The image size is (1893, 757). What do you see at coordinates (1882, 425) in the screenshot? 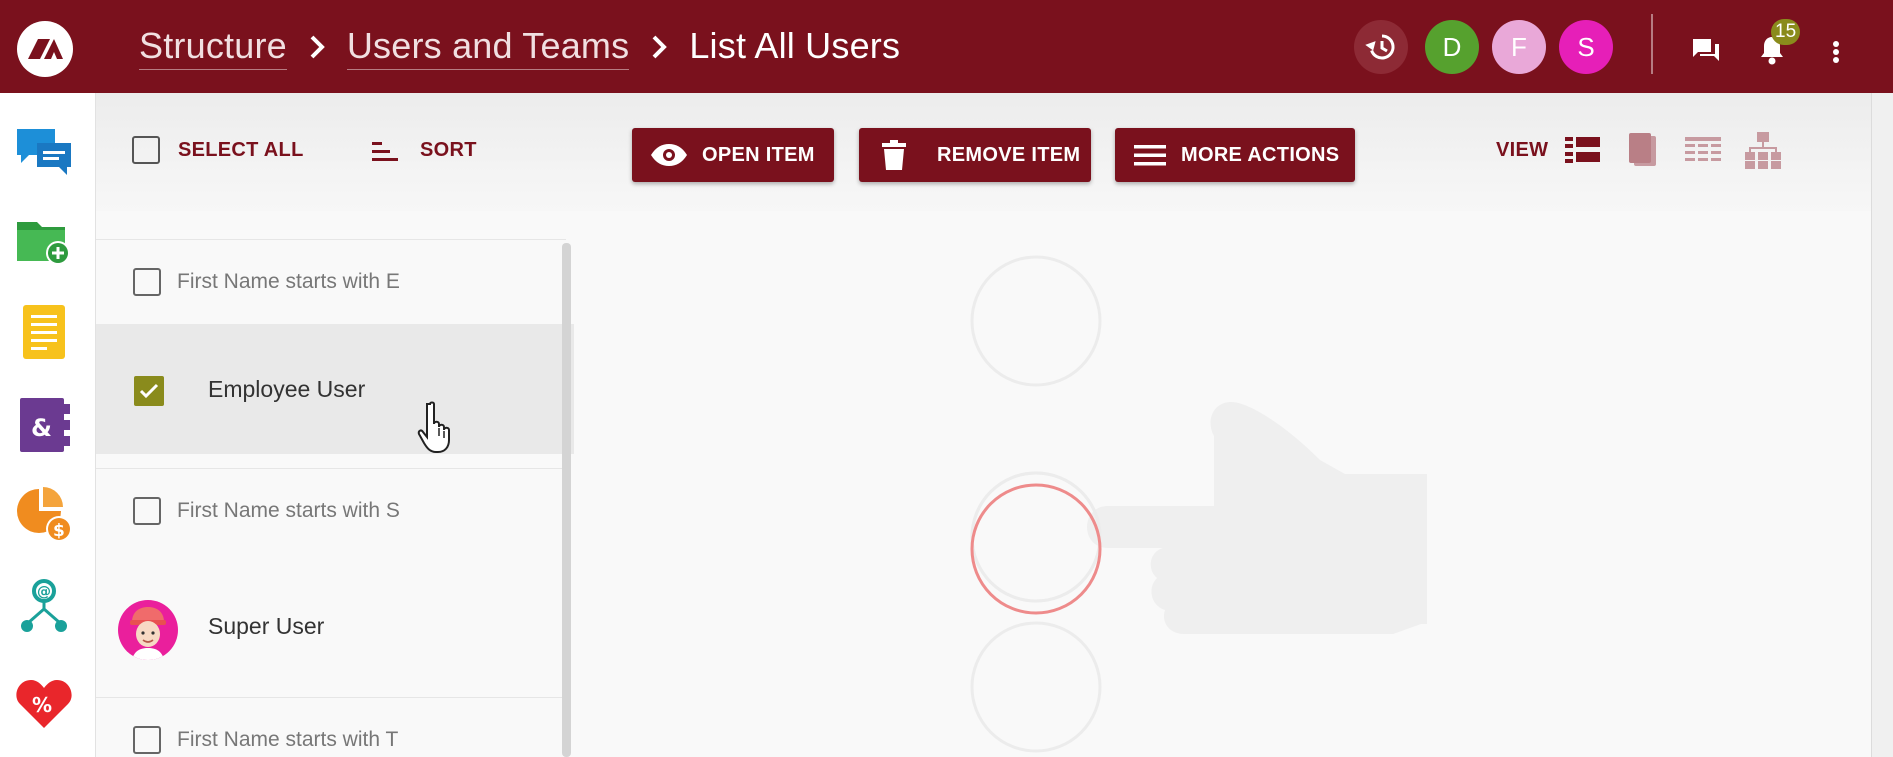
I see `page-scrollbar` at bounding box center [1882, 425].